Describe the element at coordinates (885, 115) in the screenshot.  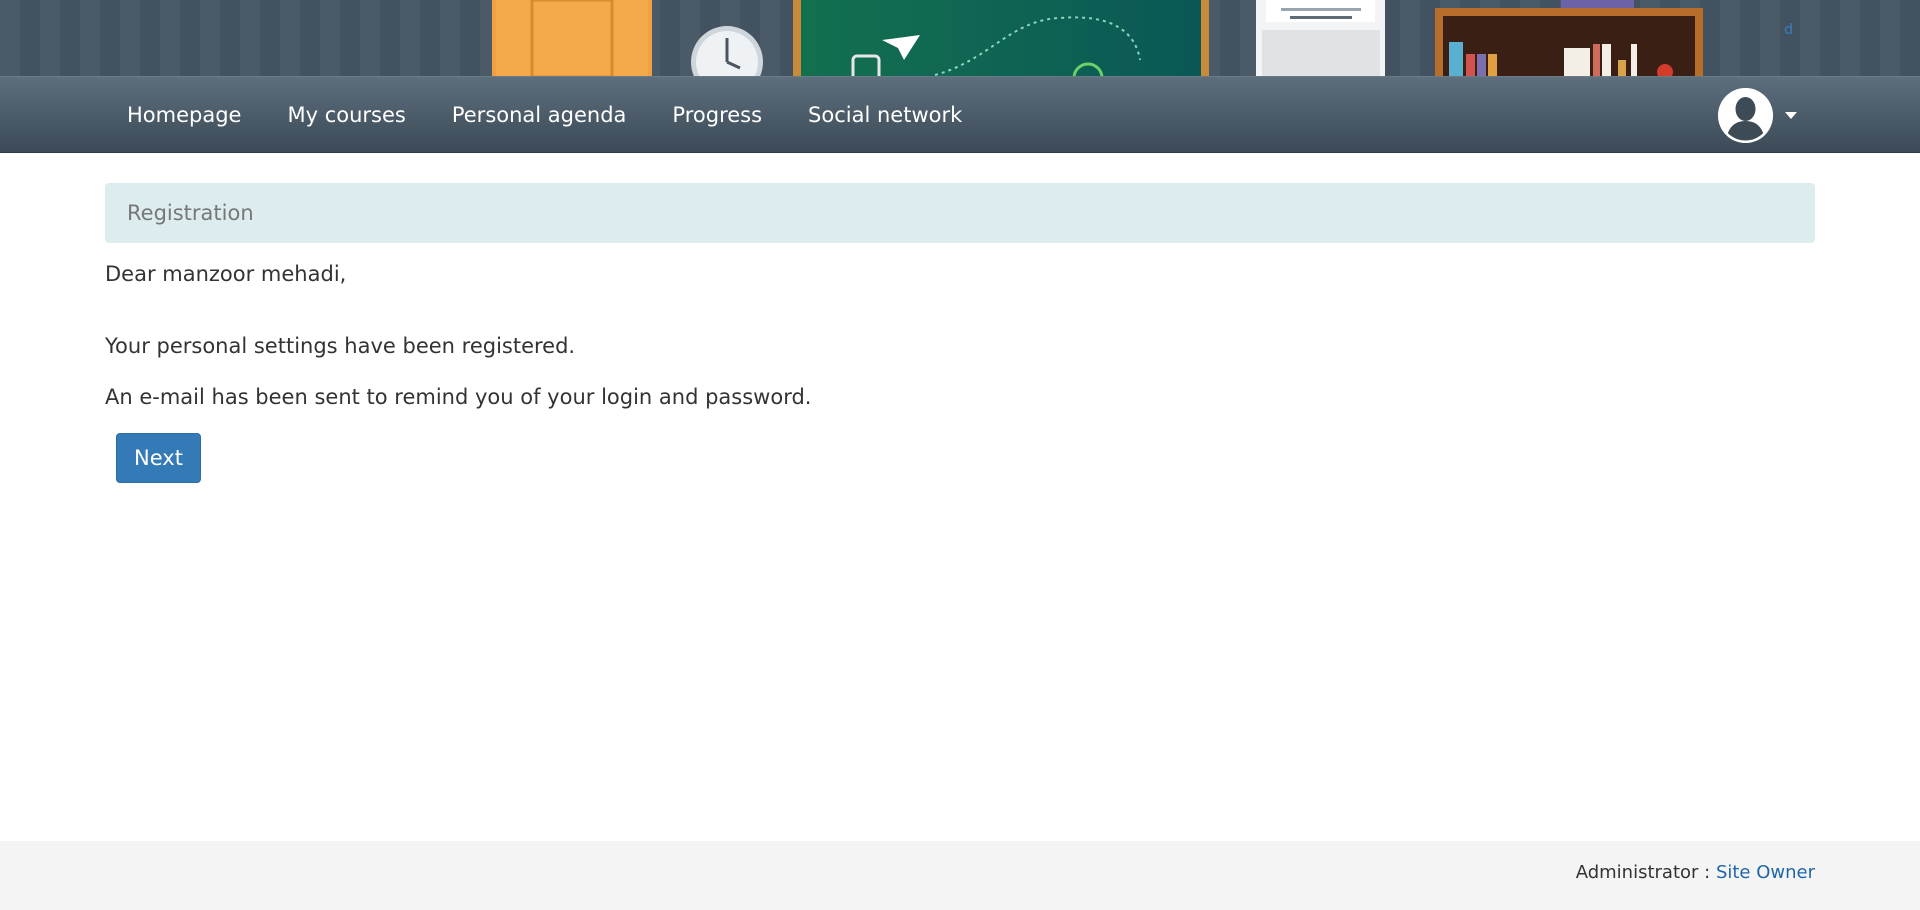
I see `nav-item-social-network: Social network` at that location.